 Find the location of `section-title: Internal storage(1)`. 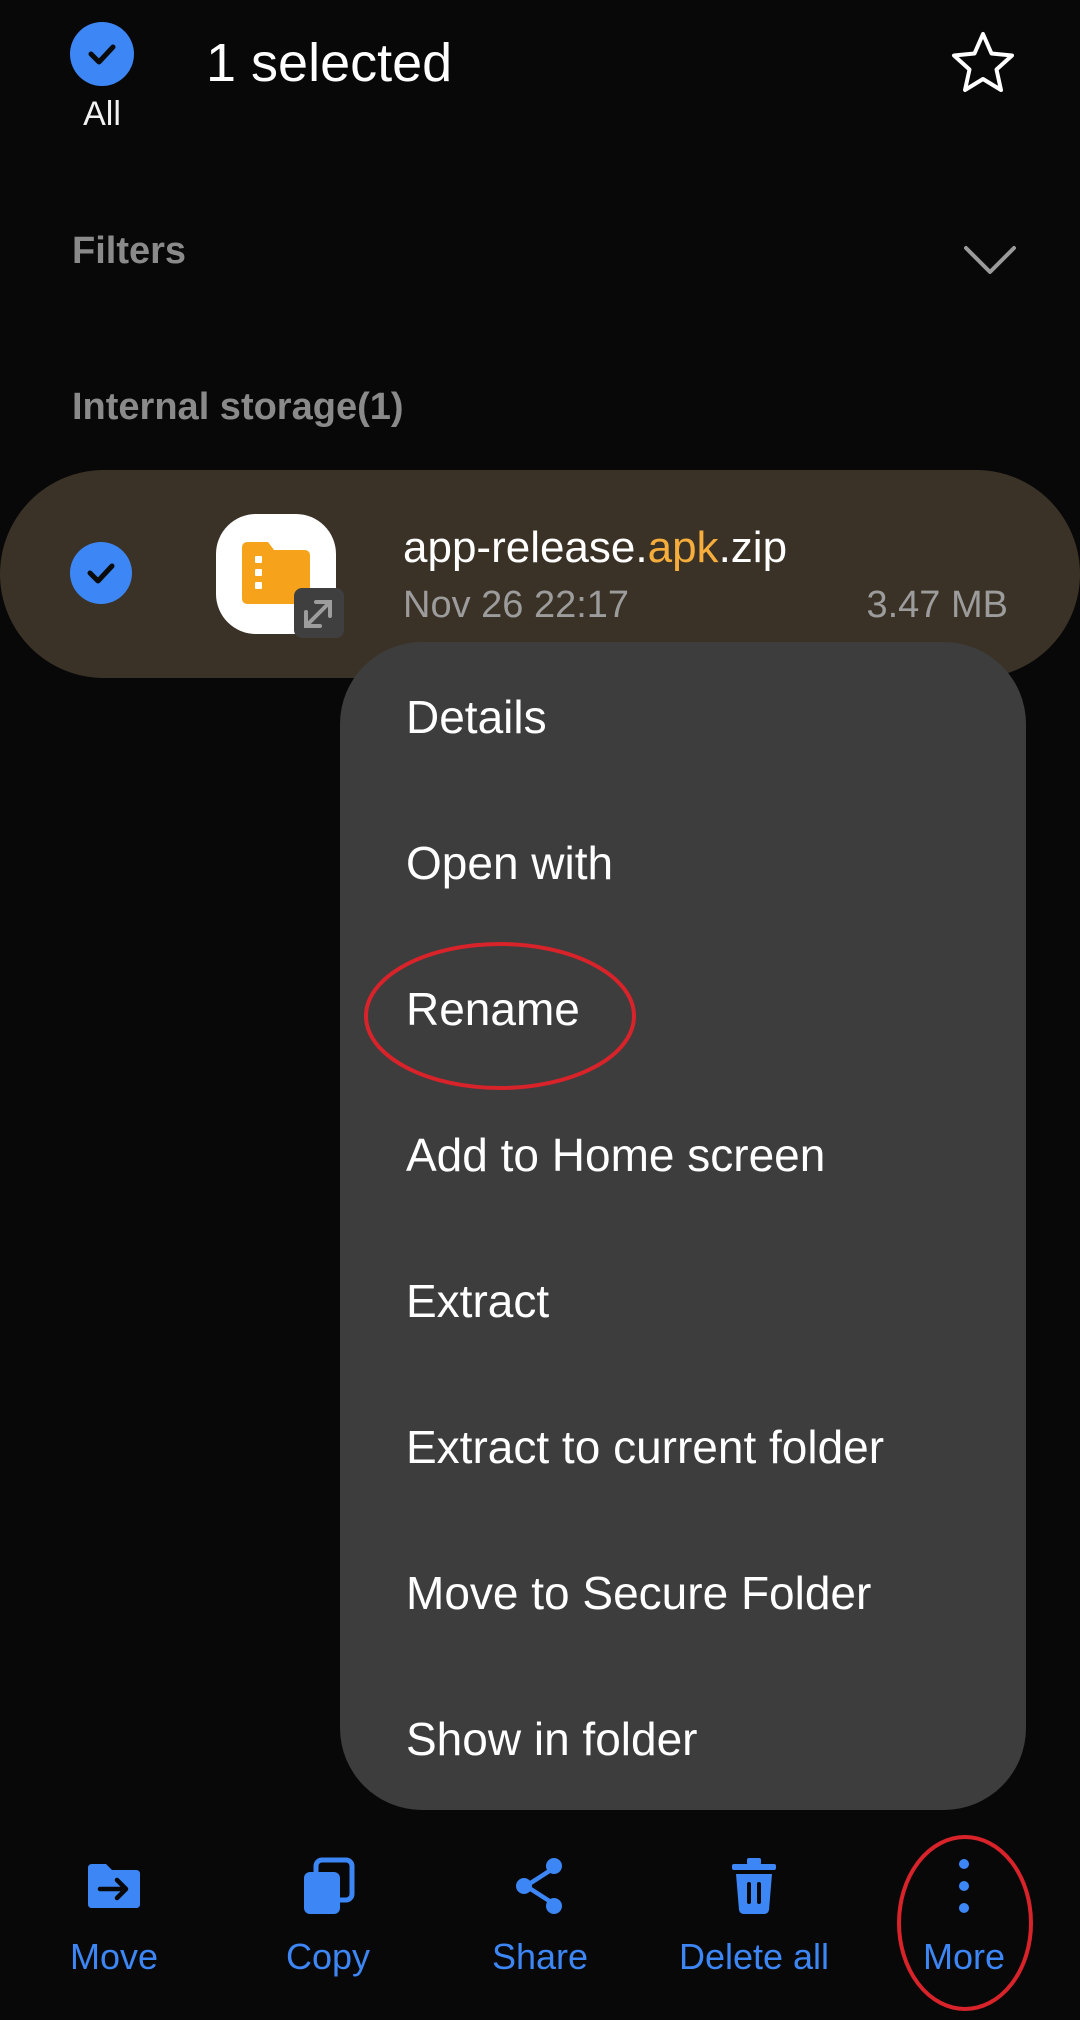

section-title: Internal storage(1) is located at coordinates (238, 407).